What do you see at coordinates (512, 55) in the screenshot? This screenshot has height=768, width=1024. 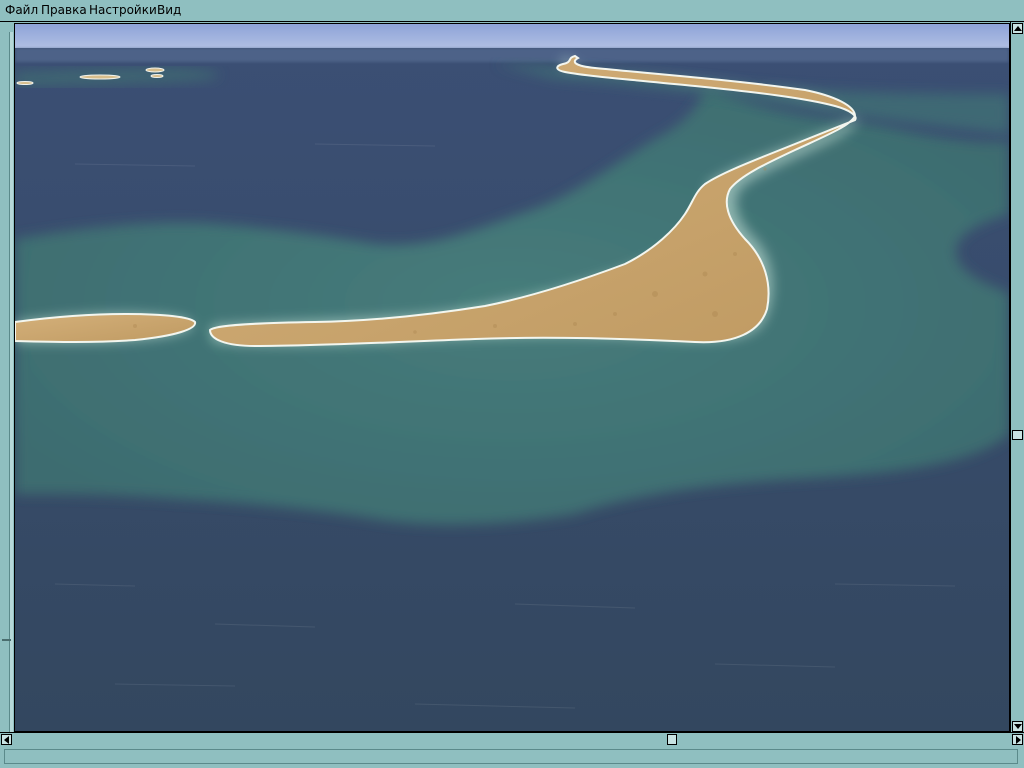 I see `horizon-haze` at bounding box center [512, 55].